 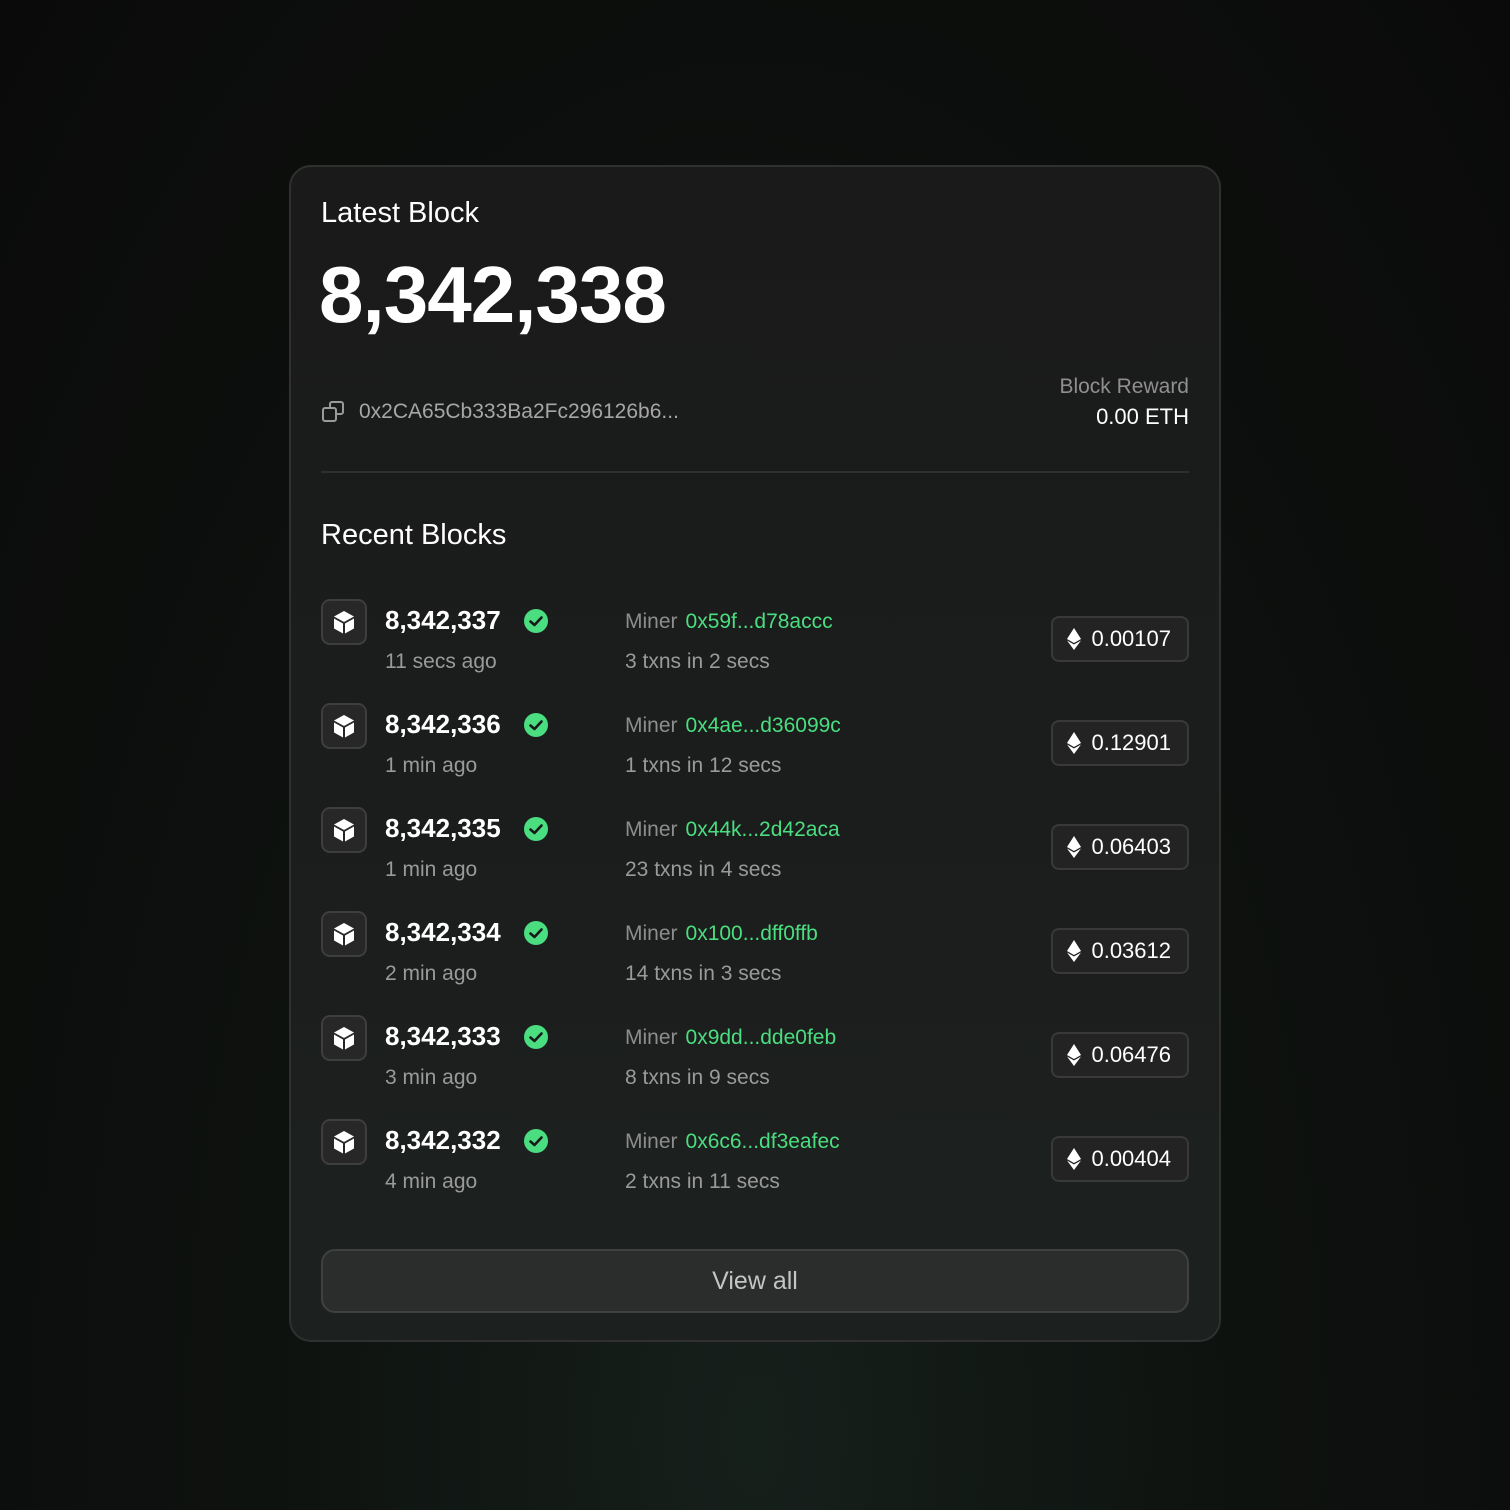 I want to click on block-value-badge: 0.06403, so click(x=1120, y=847).